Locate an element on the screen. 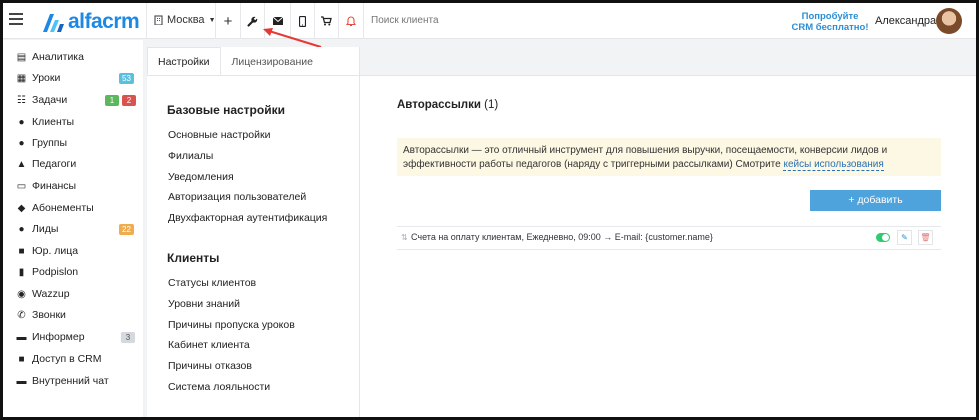  city-label: Москва is located at coordinates (186, 20).